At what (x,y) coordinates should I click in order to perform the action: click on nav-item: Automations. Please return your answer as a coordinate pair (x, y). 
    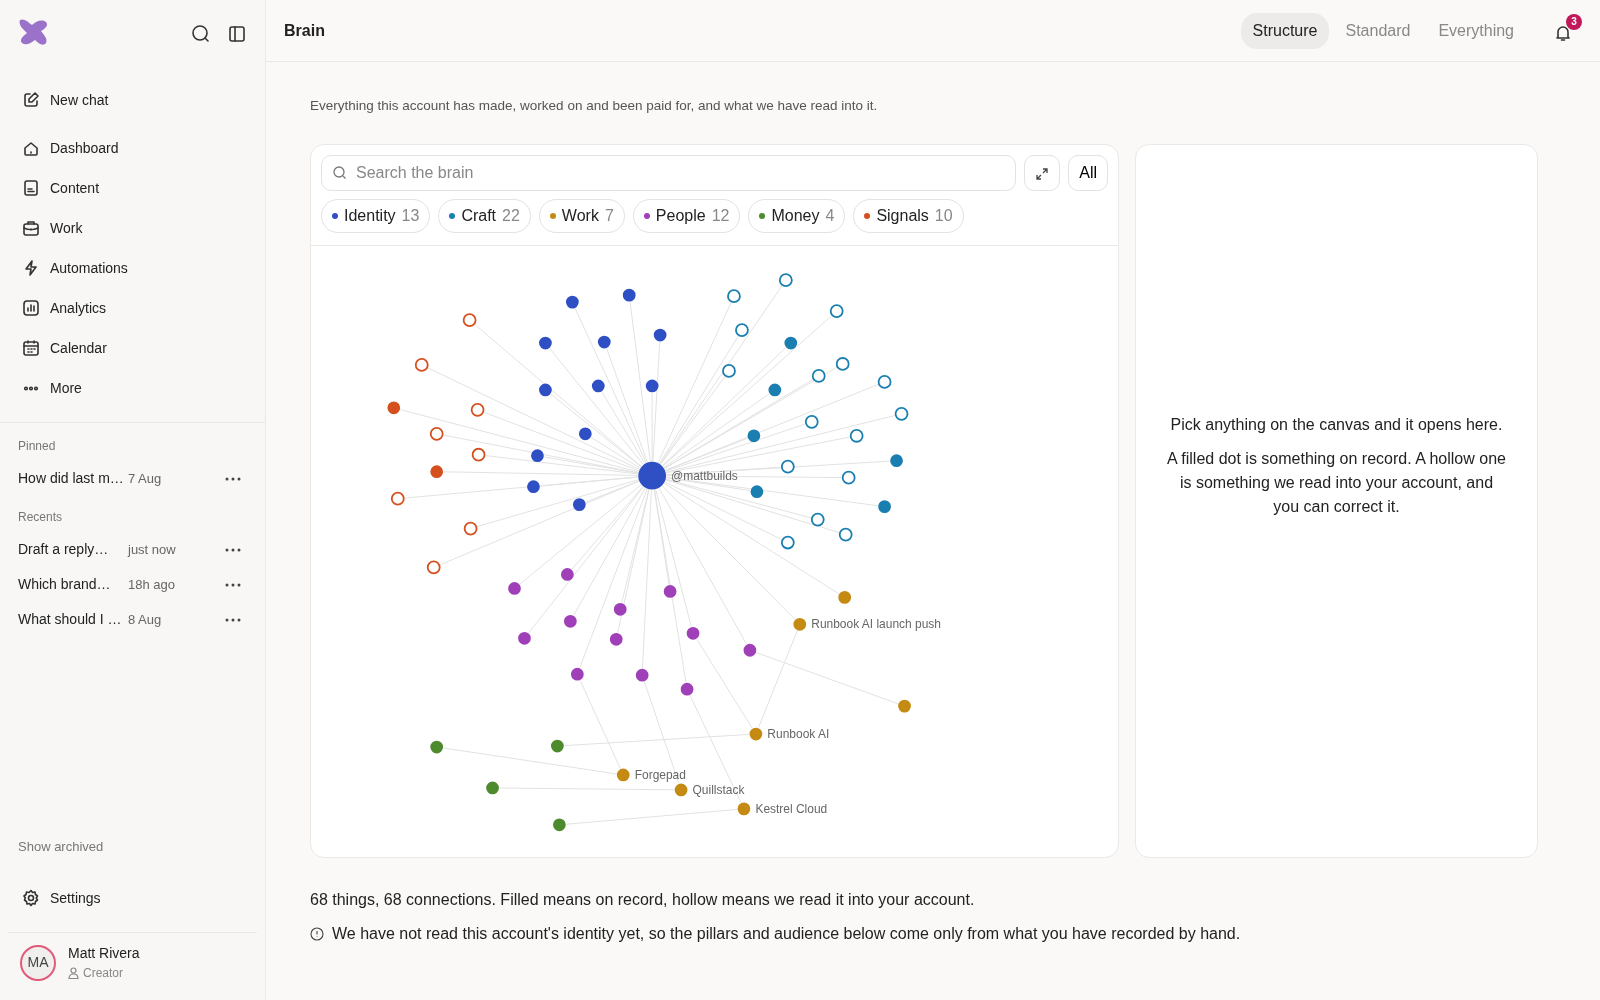
    Looking at the image, I should click on (132, 268).